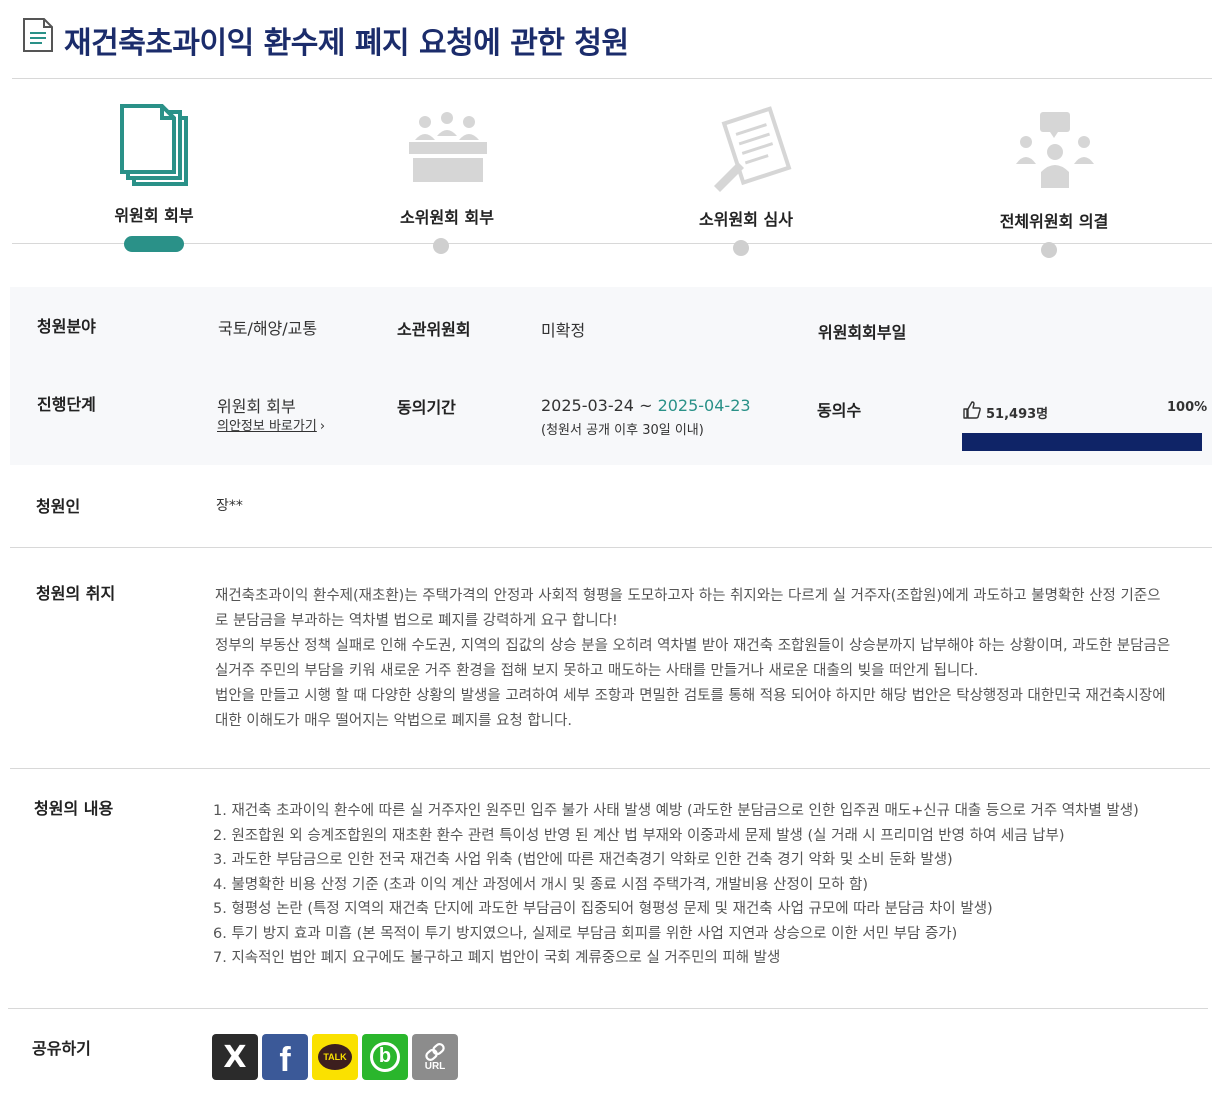 Image resolution: width=1225 pixels, height=1100 pixels. I want to click on documents-stack-icon, so click(154, 145).